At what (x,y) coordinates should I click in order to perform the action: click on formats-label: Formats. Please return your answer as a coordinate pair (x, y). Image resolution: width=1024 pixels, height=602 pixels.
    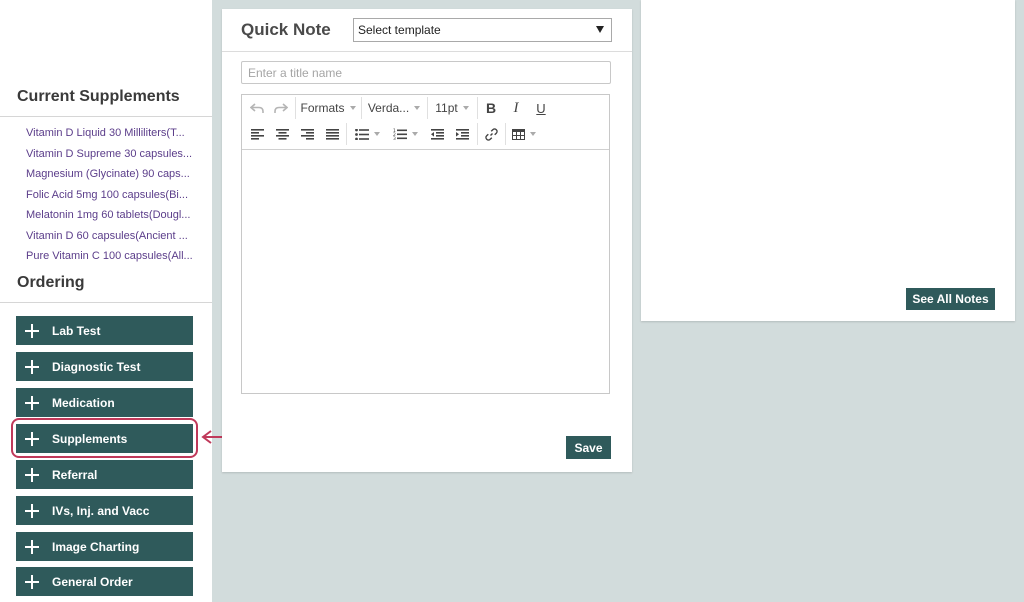
    Looking at the image, I should click on (322, 108).